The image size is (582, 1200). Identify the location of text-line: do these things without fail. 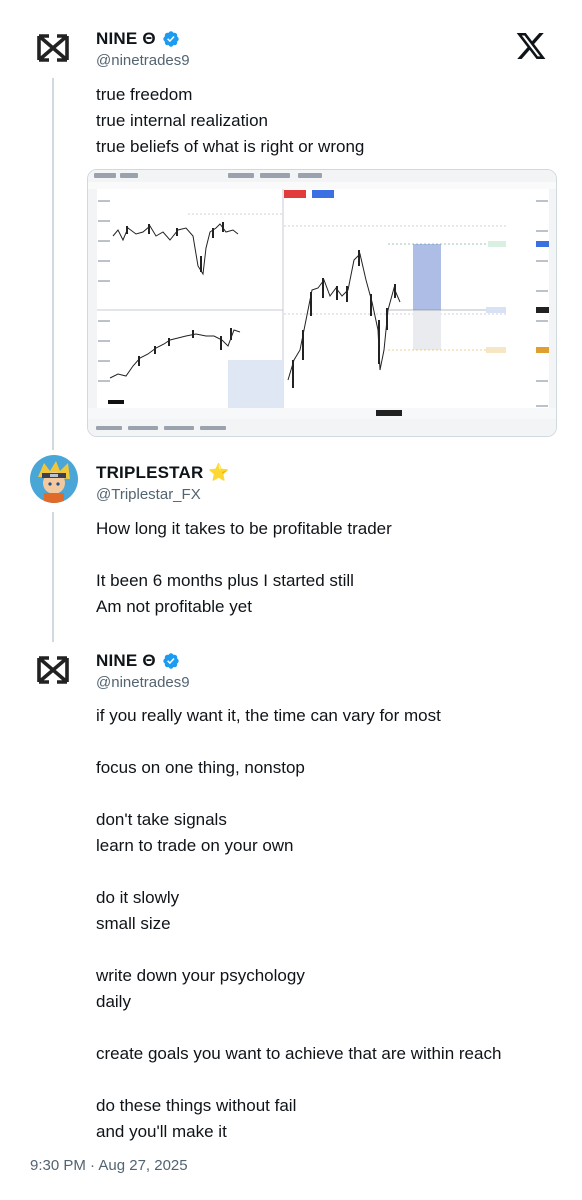
(196, 1105).